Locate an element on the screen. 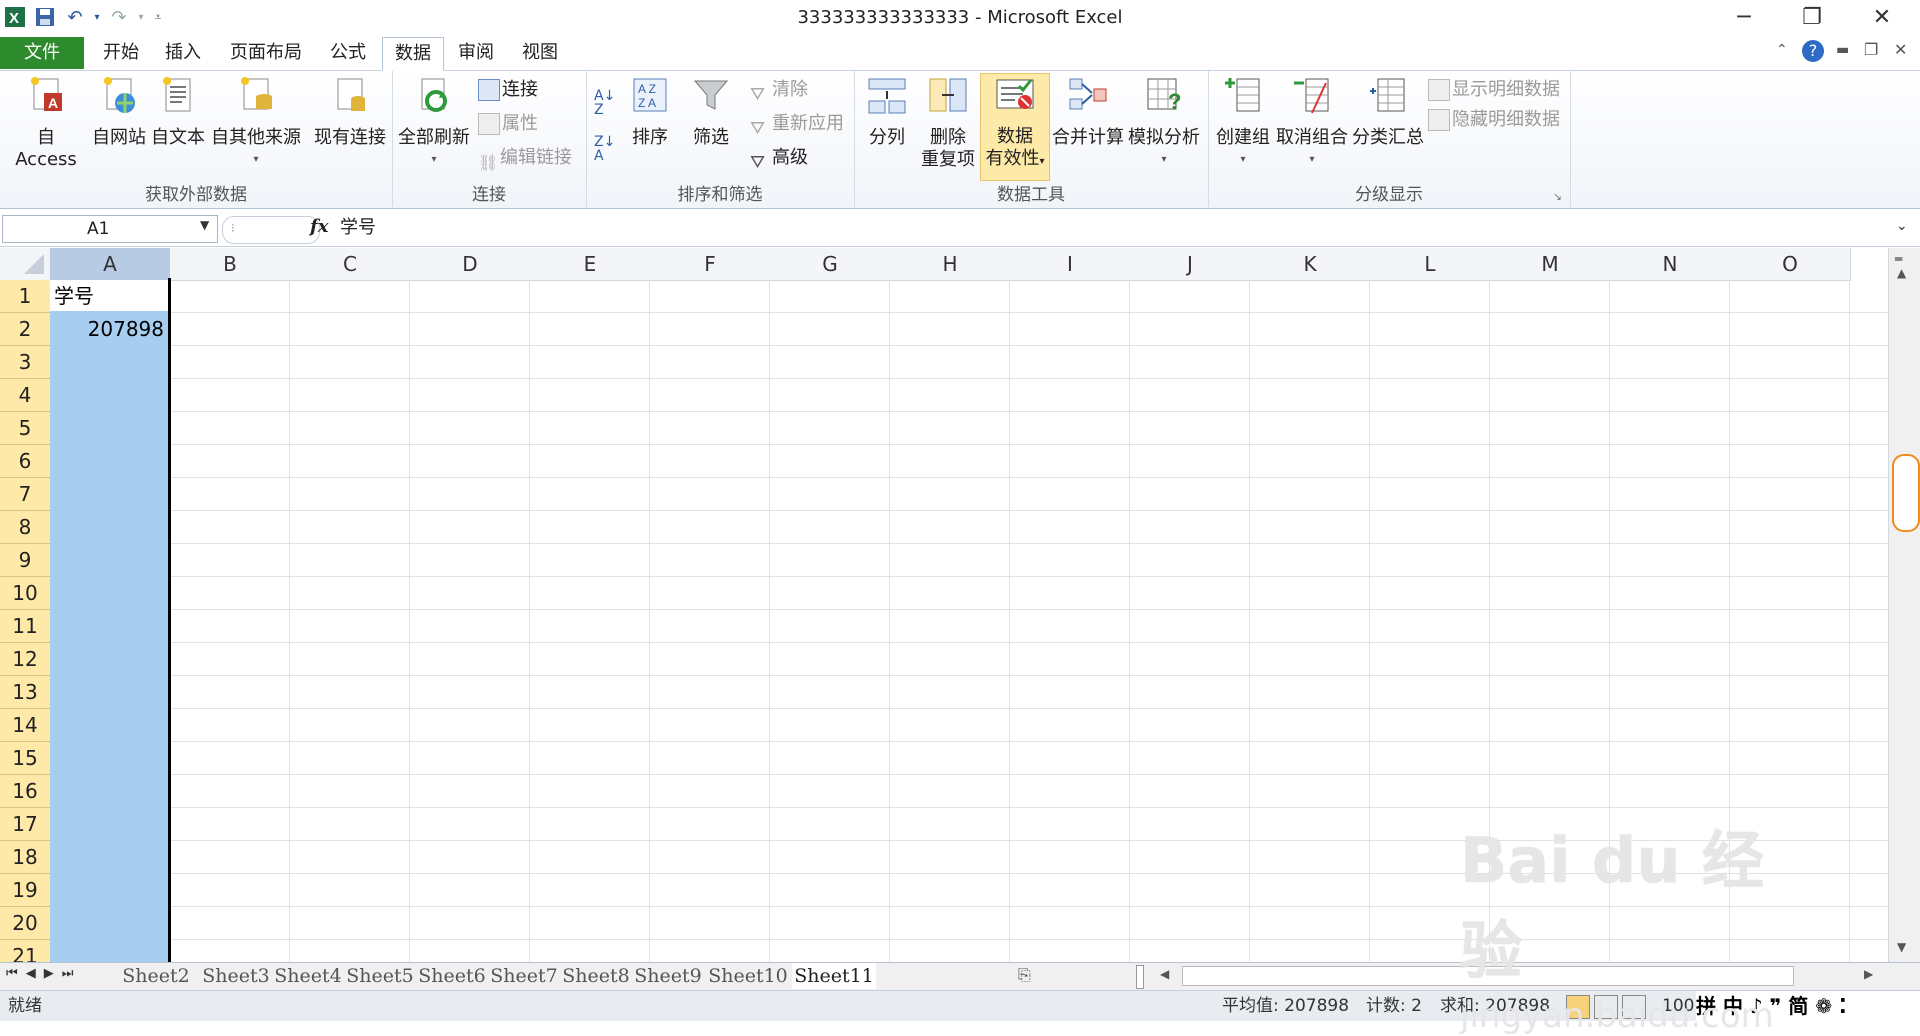  column-header-e: E is located at coordinates (590, 264).